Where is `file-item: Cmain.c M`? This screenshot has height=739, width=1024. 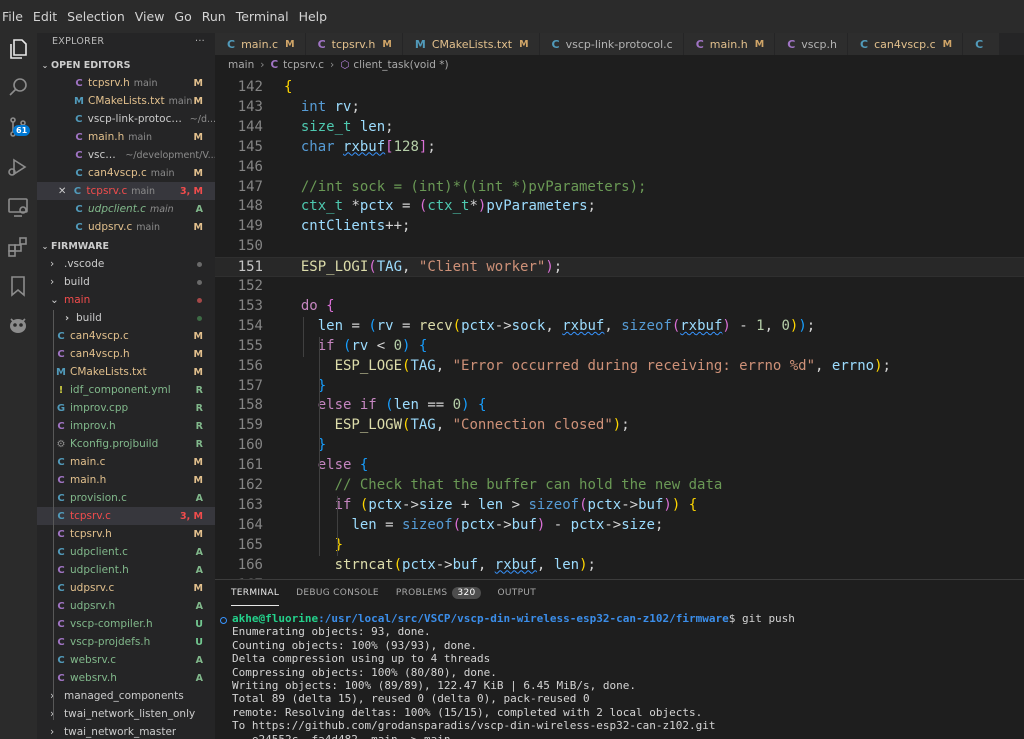
file-item: Cmain.c M is located at coordinates (126, 462).